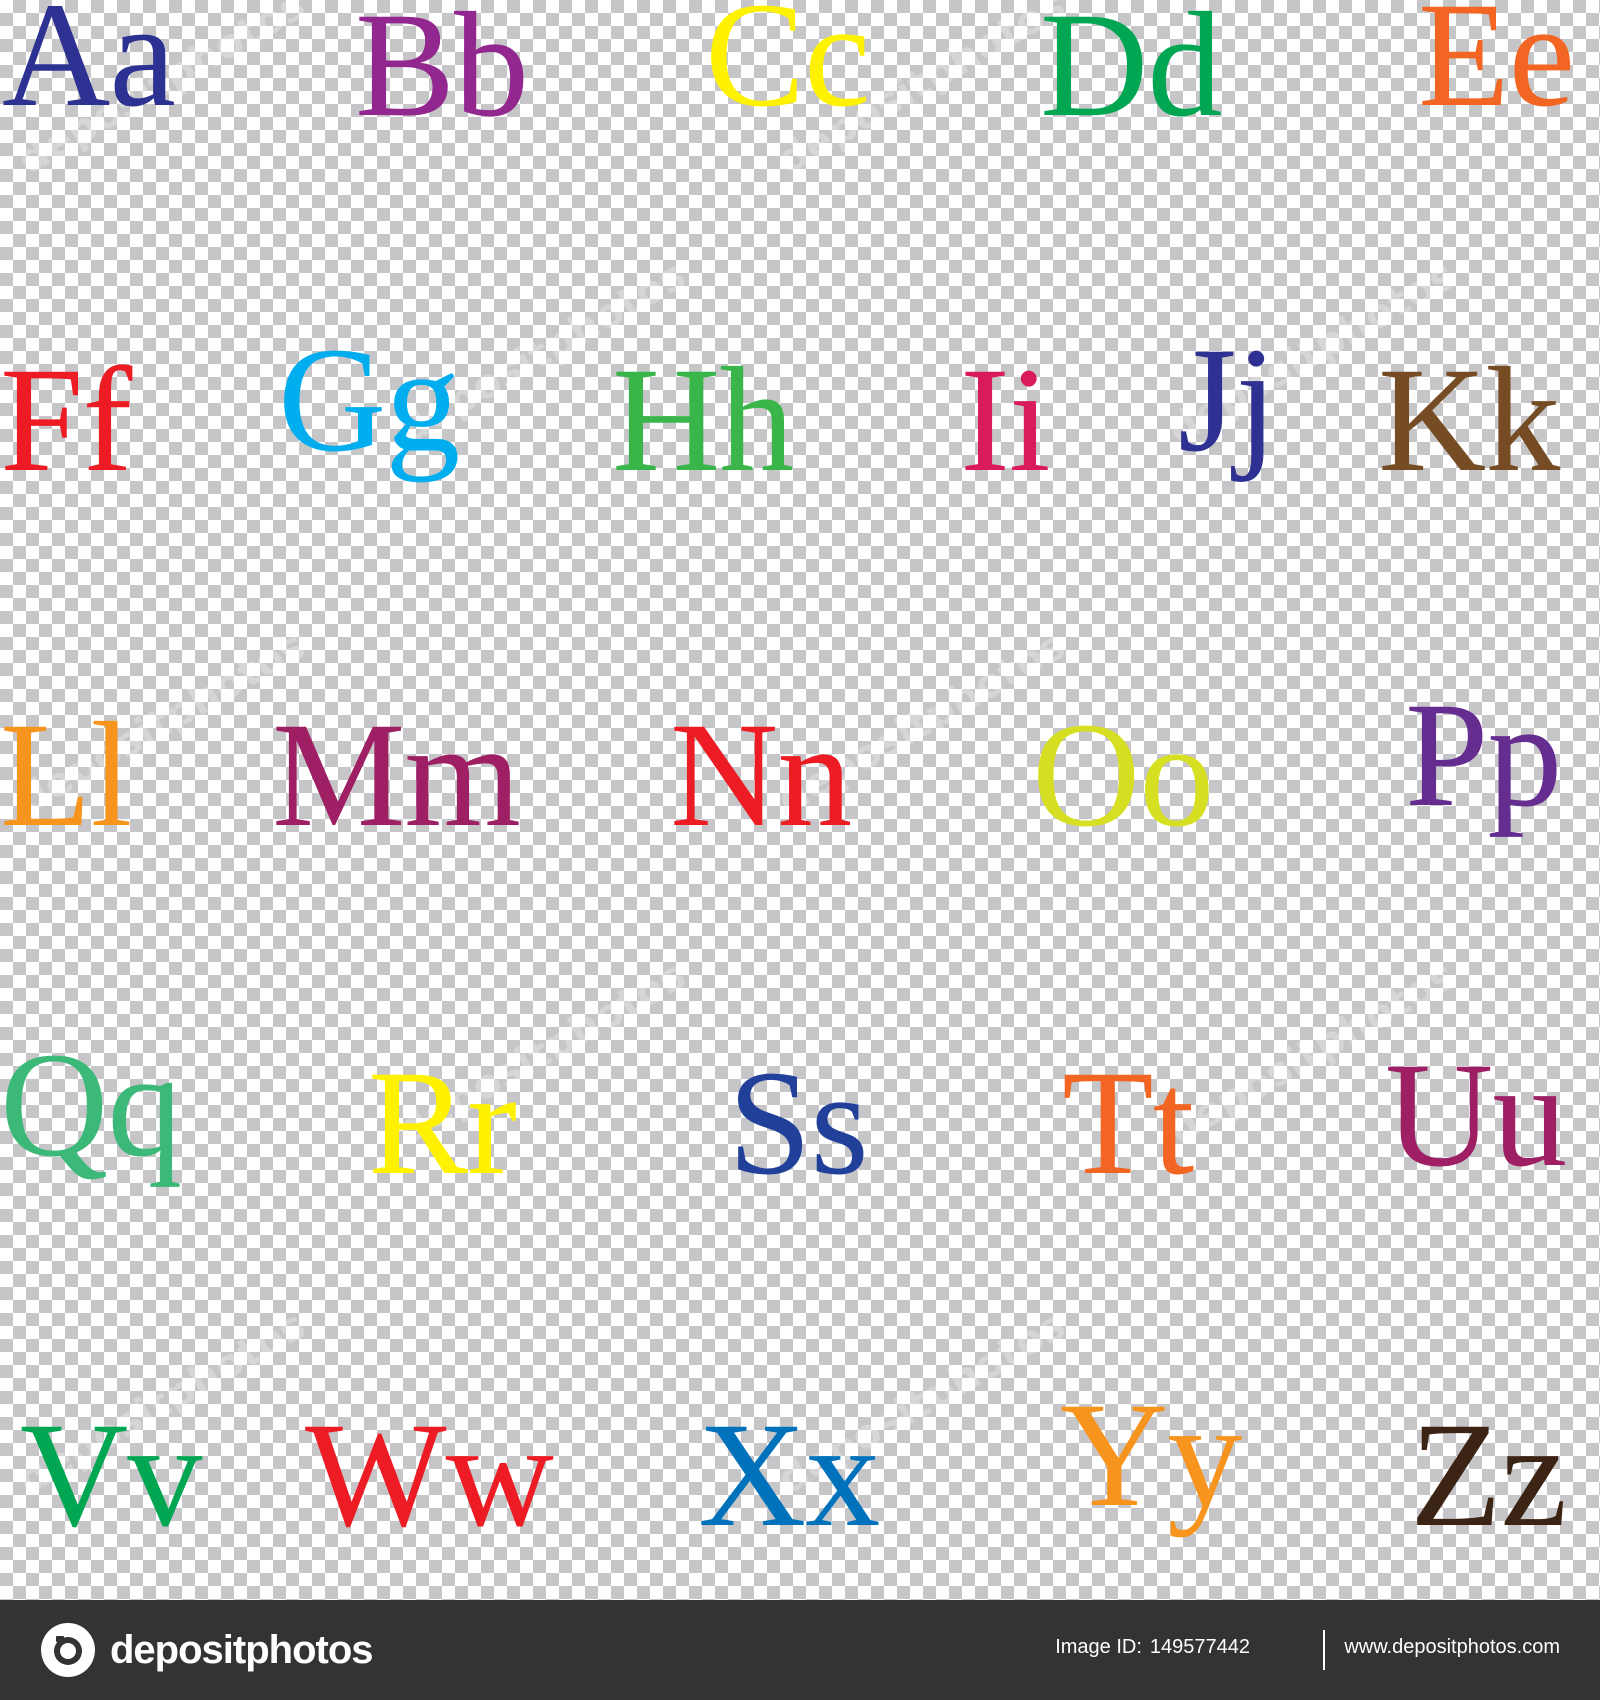 Image resolution: width=1600 pixels, height=1700 pixels. What do you see at coordinates (1488, 1475) in the screenshot?
I see `letter-pair-zz: Zz` at bounding box center [1488, 1475].